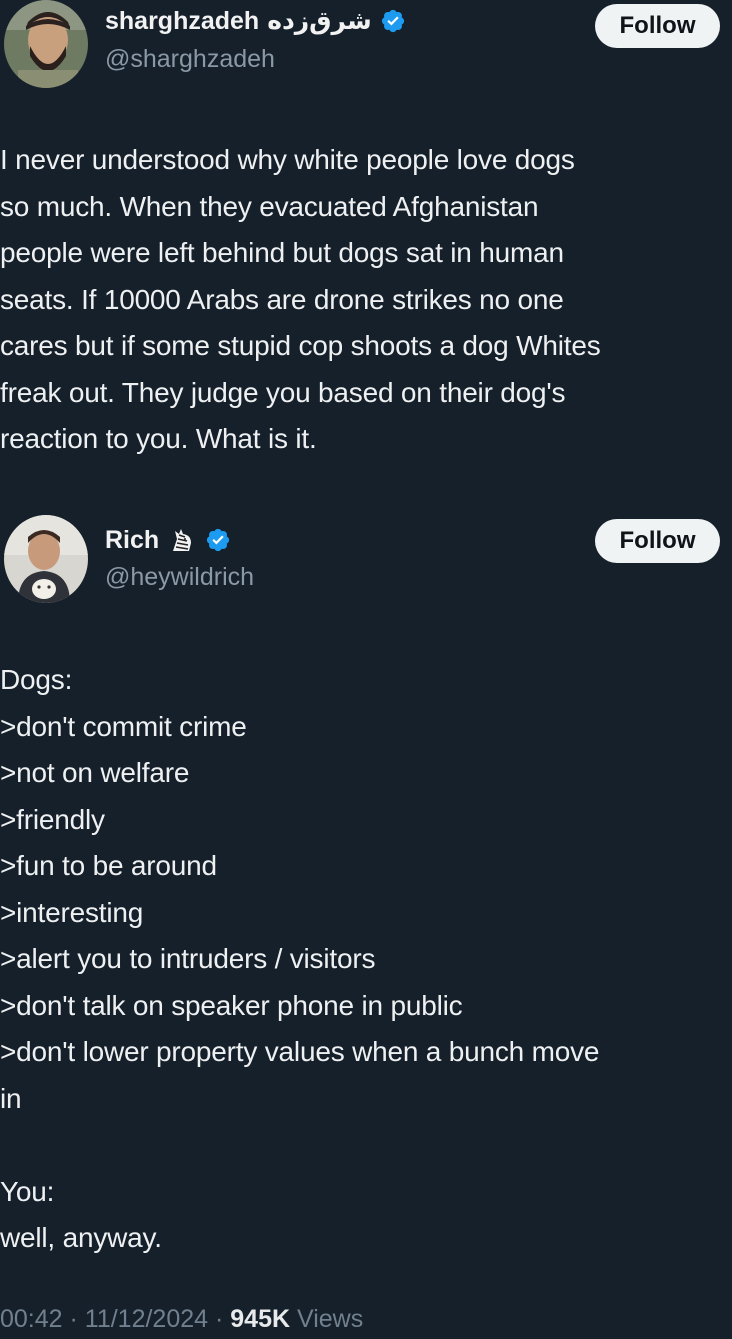 The width and height of the screenshot is (732, 1339). What do you see at coordinates (366, 565) in the screenshot?
I see `tweet-header: Rich @heywildrich Follow` at bounding box center [366, 565].